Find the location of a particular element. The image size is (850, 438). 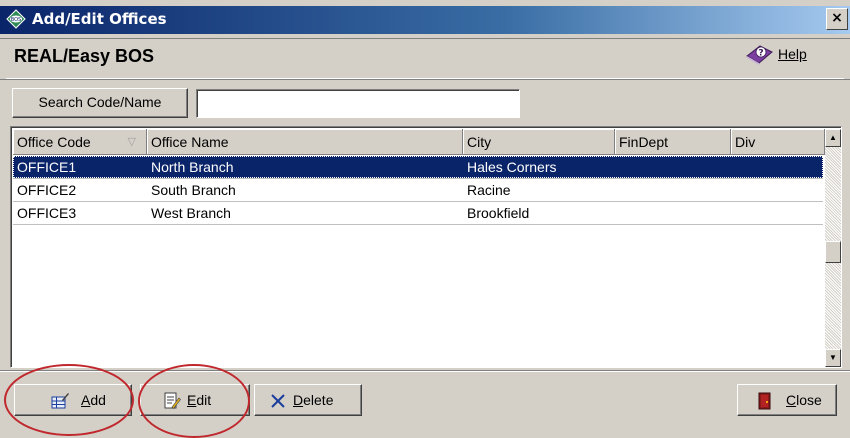

cell-office-code: OFFICE3 is located at coordinates (47, 213).